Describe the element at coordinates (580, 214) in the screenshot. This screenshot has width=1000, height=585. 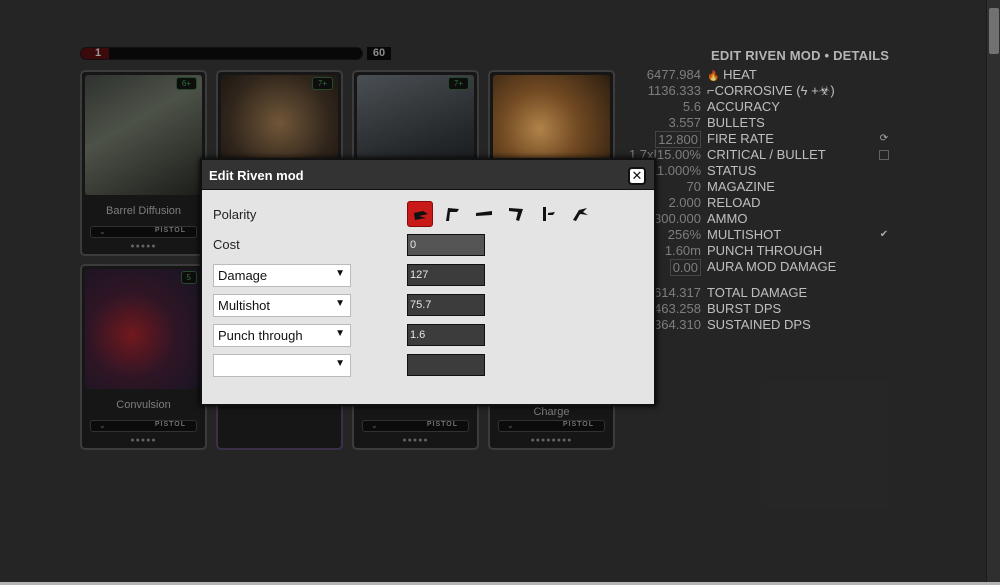
I see `penjaga-polarity-icon` at that location.